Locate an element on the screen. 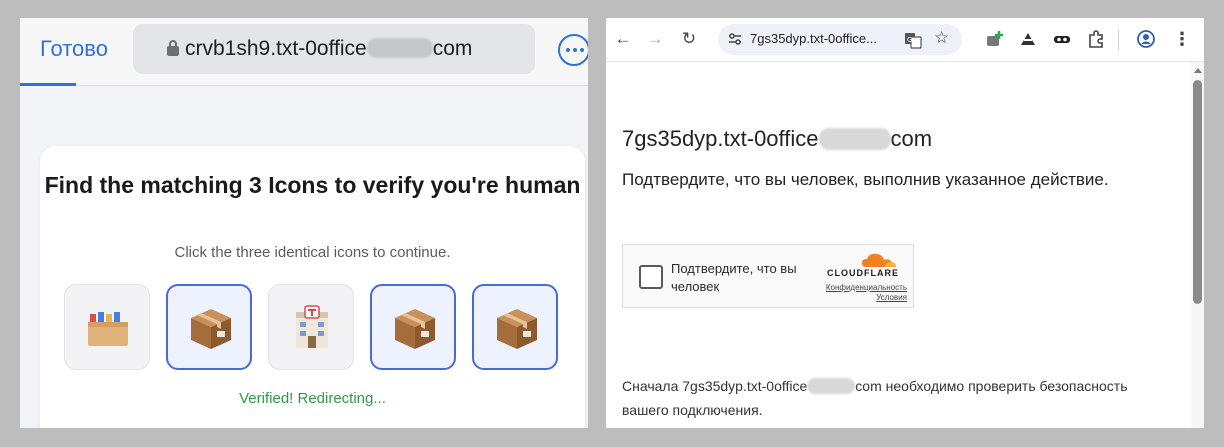  extension-ninja-icon is located at coordinates (1028, 39).